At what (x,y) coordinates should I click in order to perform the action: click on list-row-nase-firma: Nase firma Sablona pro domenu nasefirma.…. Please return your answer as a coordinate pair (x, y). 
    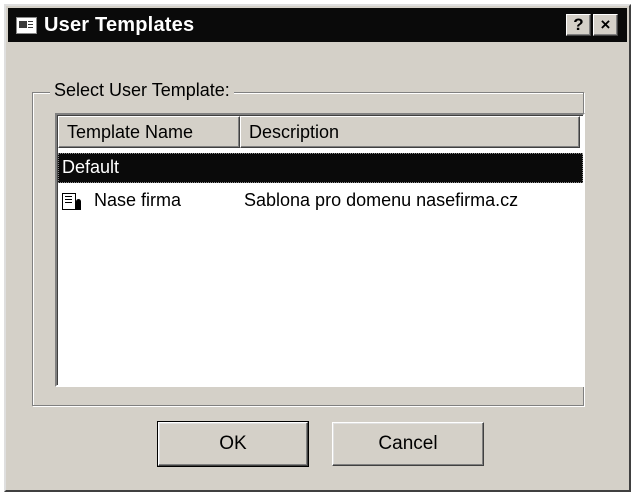
    Looking at the image, I should click on (320, 201).